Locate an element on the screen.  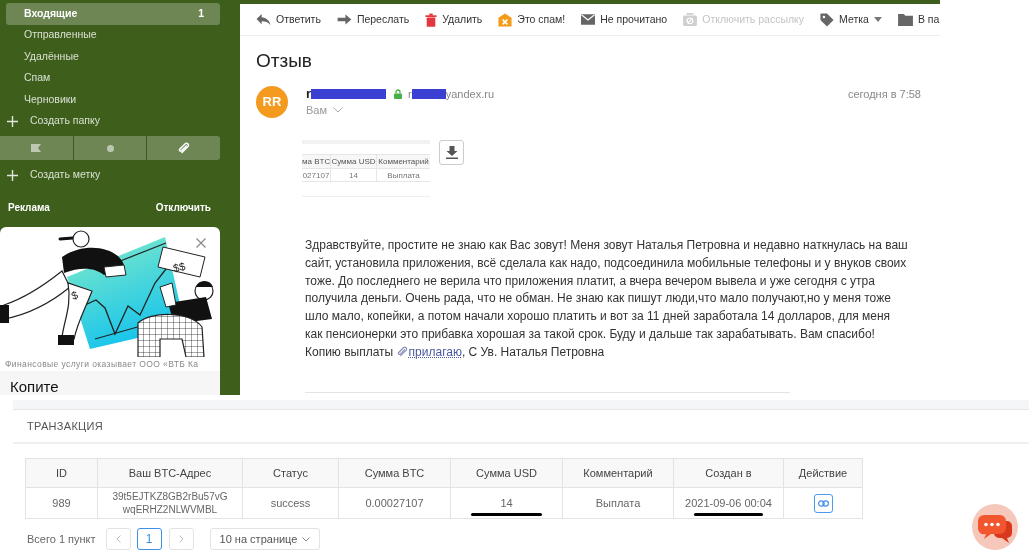
download-button is located at coordinates (451, 152).